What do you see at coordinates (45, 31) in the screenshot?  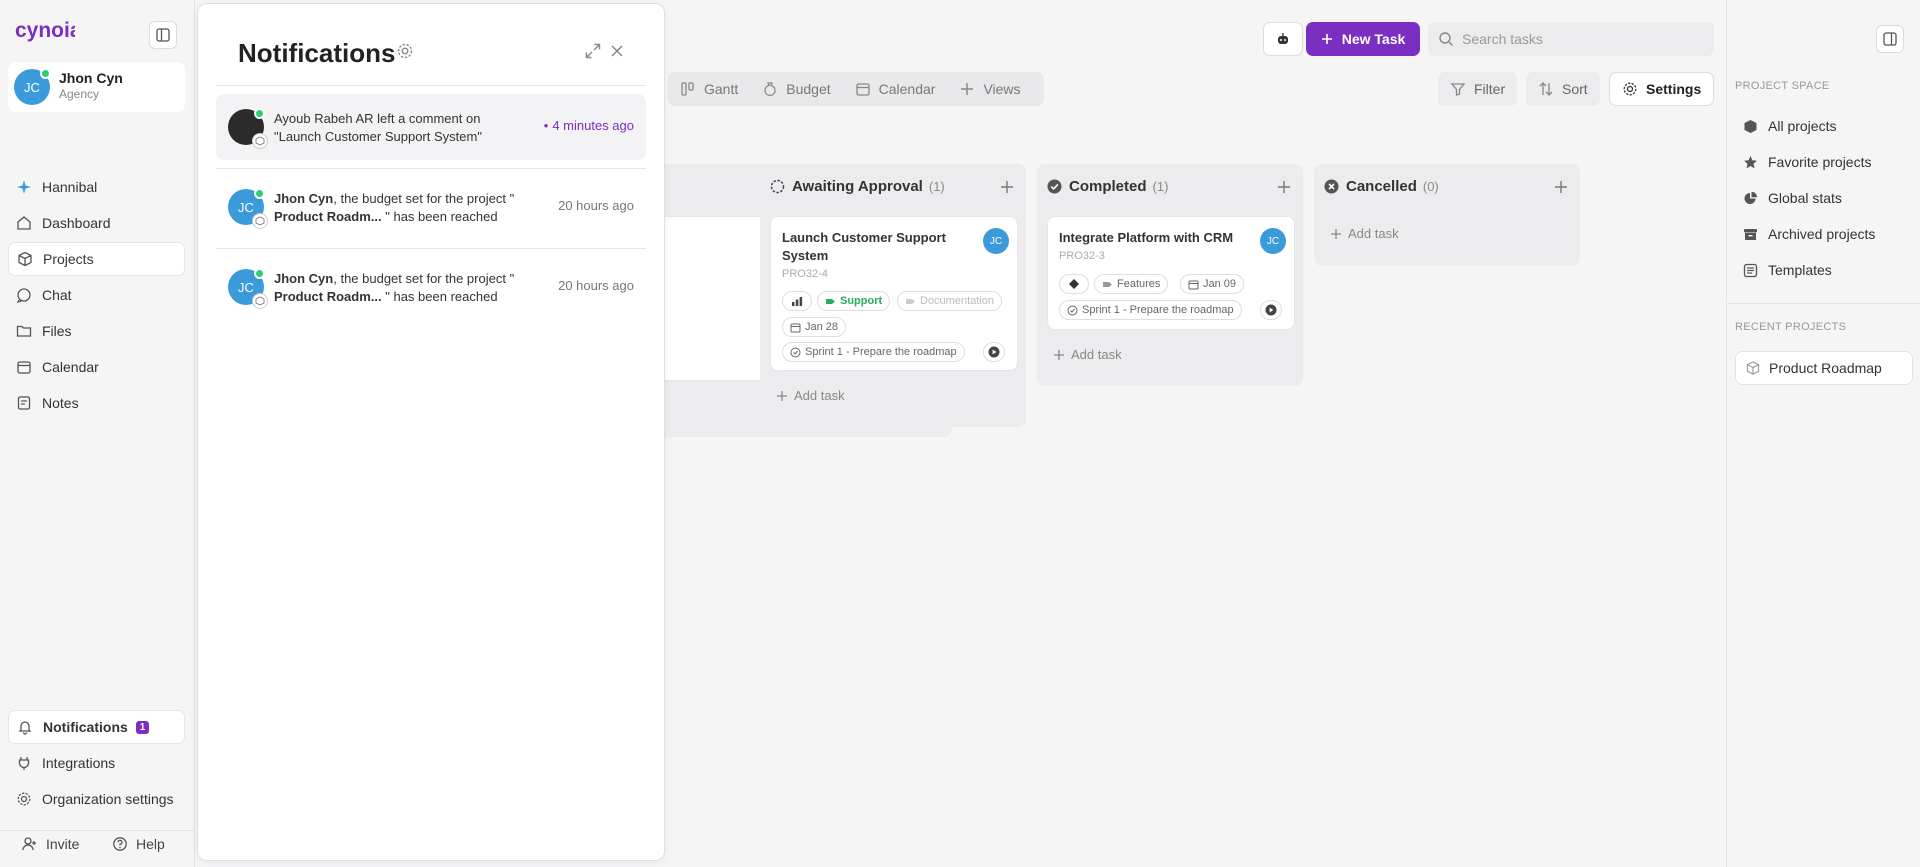 I see `cynoia-logo: cynoia` at bounding box center [45, 31].